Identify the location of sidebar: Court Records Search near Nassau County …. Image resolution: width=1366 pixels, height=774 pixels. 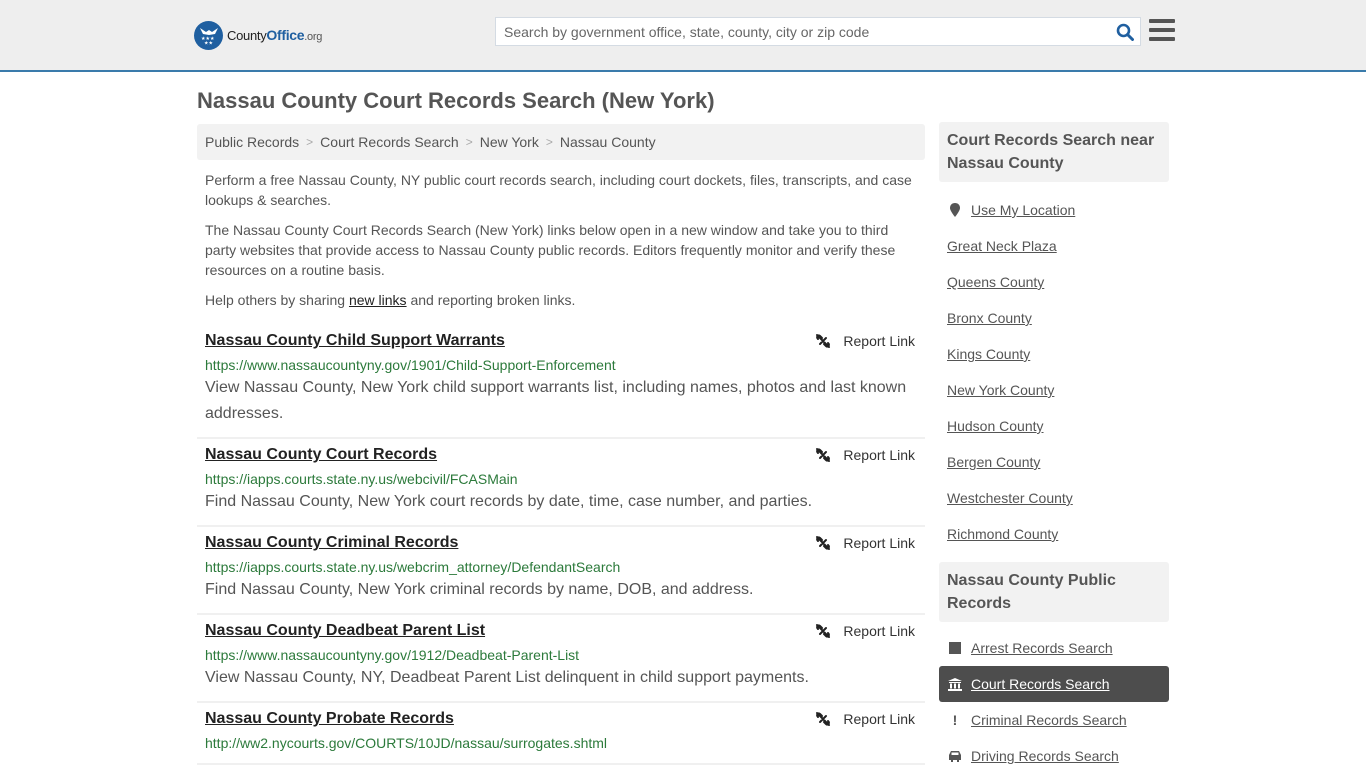
(1054, 448).